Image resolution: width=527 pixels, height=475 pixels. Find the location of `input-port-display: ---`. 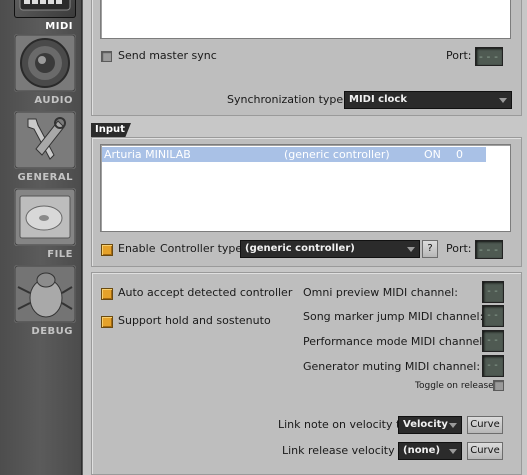

input-port-display: --- is located at coordinates (489, 249).